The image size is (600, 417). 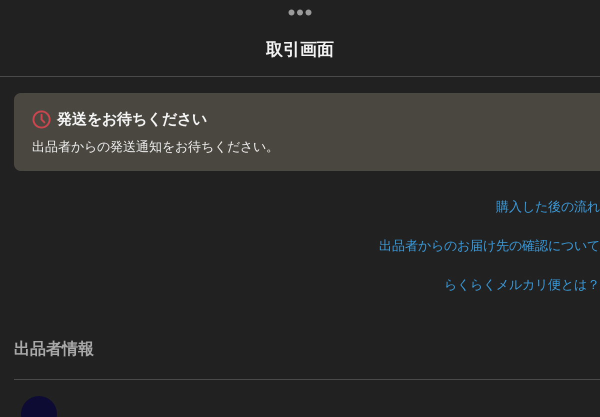 I want to click on help-link: 購入した後の流れ, so click(x=548, y=207).